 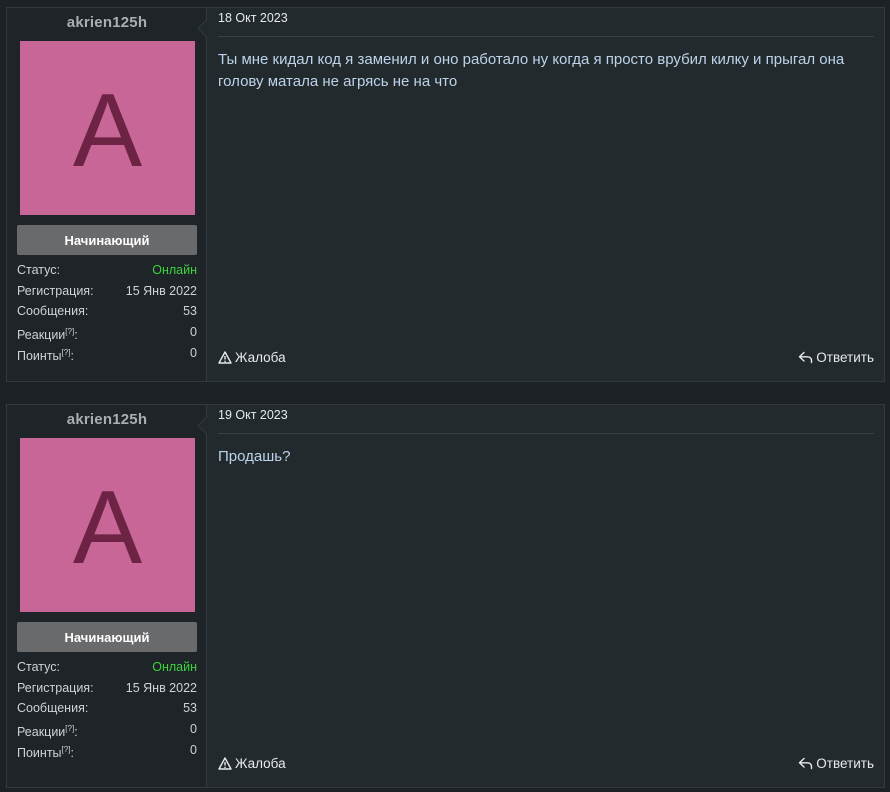 I want to click on post-date: 19 Окт 2023, so click(x=253, y=415).